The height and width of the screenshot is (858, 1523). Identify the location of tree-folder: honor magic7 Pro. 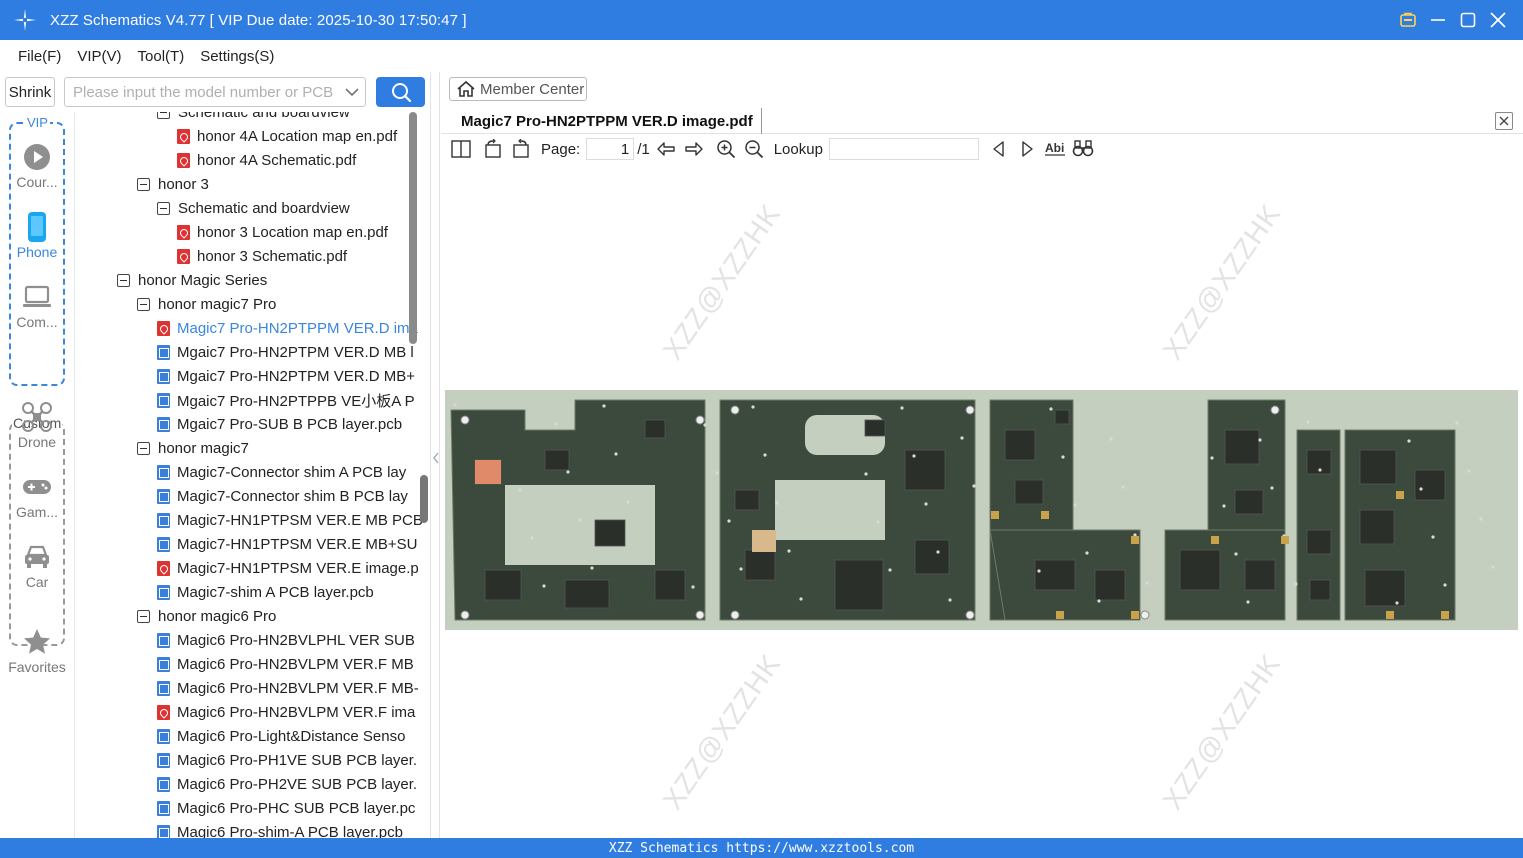
(206, 304).